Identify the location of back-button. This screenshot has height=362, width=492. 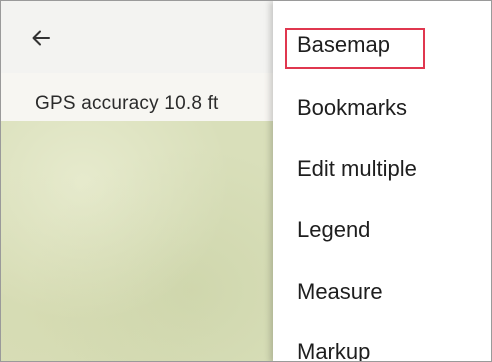
(41, 38).